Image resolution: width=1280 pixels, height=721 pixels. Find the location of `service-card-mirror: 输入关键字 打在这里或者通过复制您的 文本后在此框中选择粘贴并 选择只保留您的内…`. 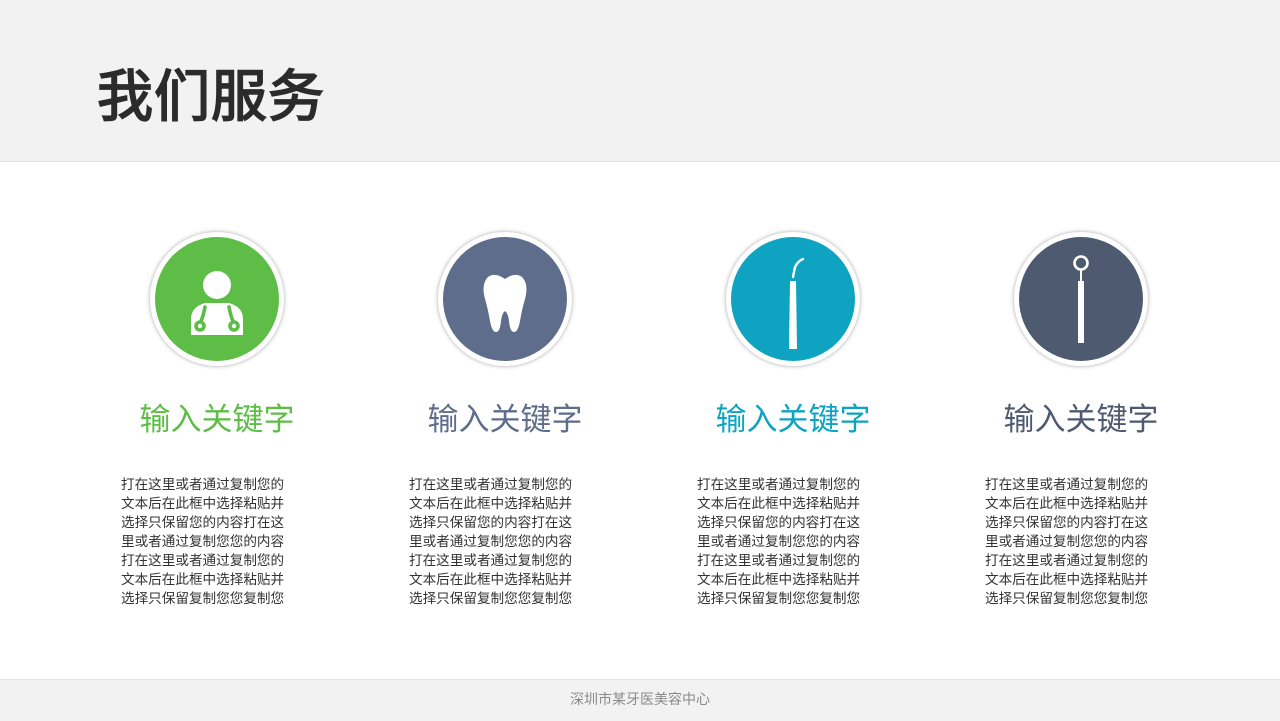

service-card-mirror: 输入关键字 打在这里或者通过复制您的 文本后在此框中选择粘贴并 选择只保留您的内… is located at coordinates (1081, 432).